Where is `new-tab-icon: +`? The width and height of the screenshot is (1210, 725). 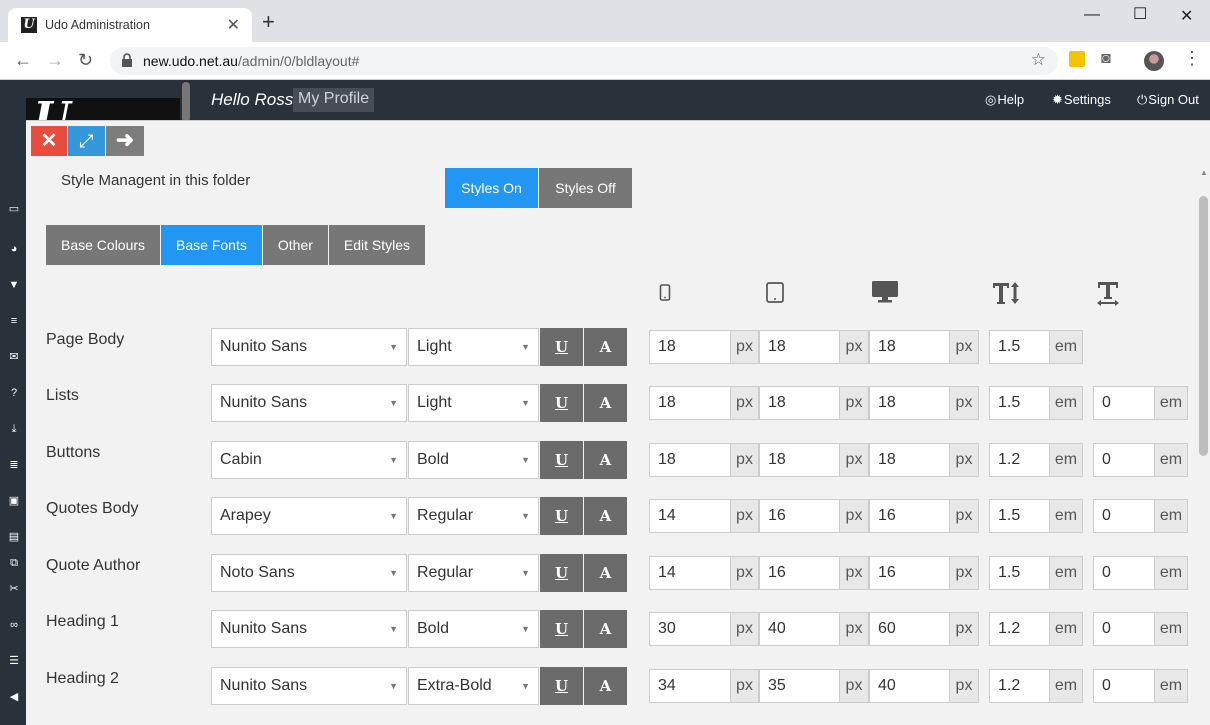
new-tab-icon: + is located at coordinates (268, 22).